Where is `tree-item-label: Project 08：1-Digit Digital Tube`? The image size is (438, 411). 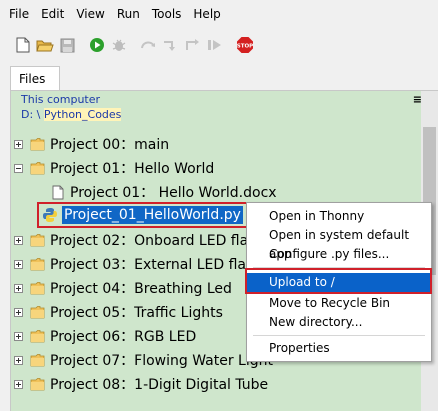 tree-item-label: Project 08：1-Digit Digital Tube is located at coordinates (159, 385).